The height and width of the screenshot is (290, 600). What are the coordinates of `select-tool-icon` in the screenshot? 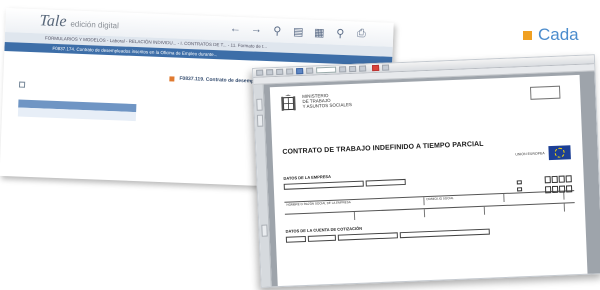 It's located at (300, 71).